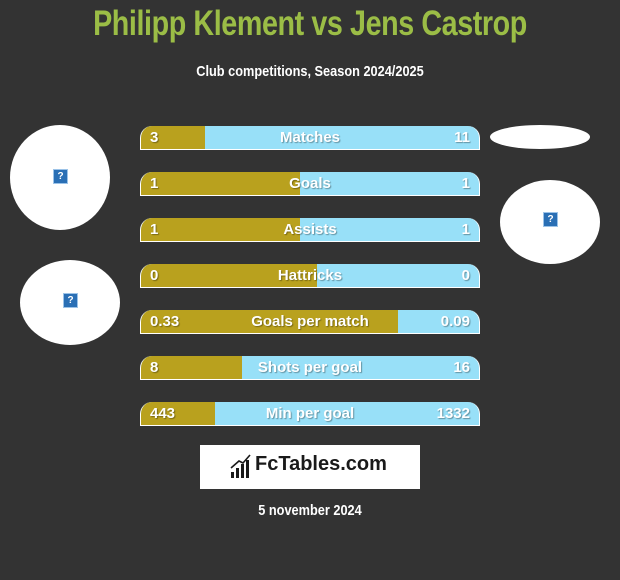  I want to click on stat-row: 1 Assists 1, so click(310, 230).